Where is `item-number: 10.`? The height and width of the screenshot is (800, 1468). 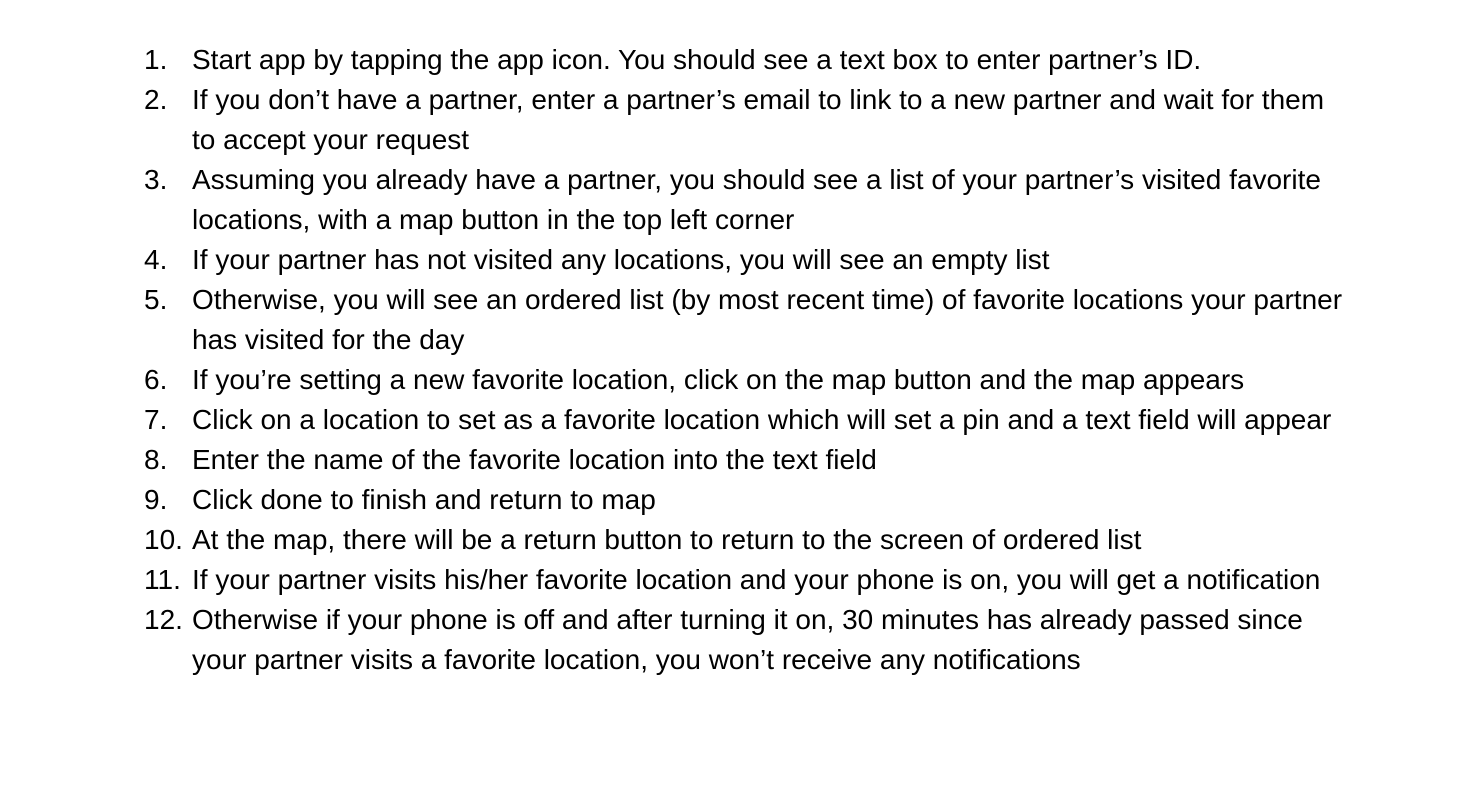
item-number: 10. is located at coordinates (163, 539).